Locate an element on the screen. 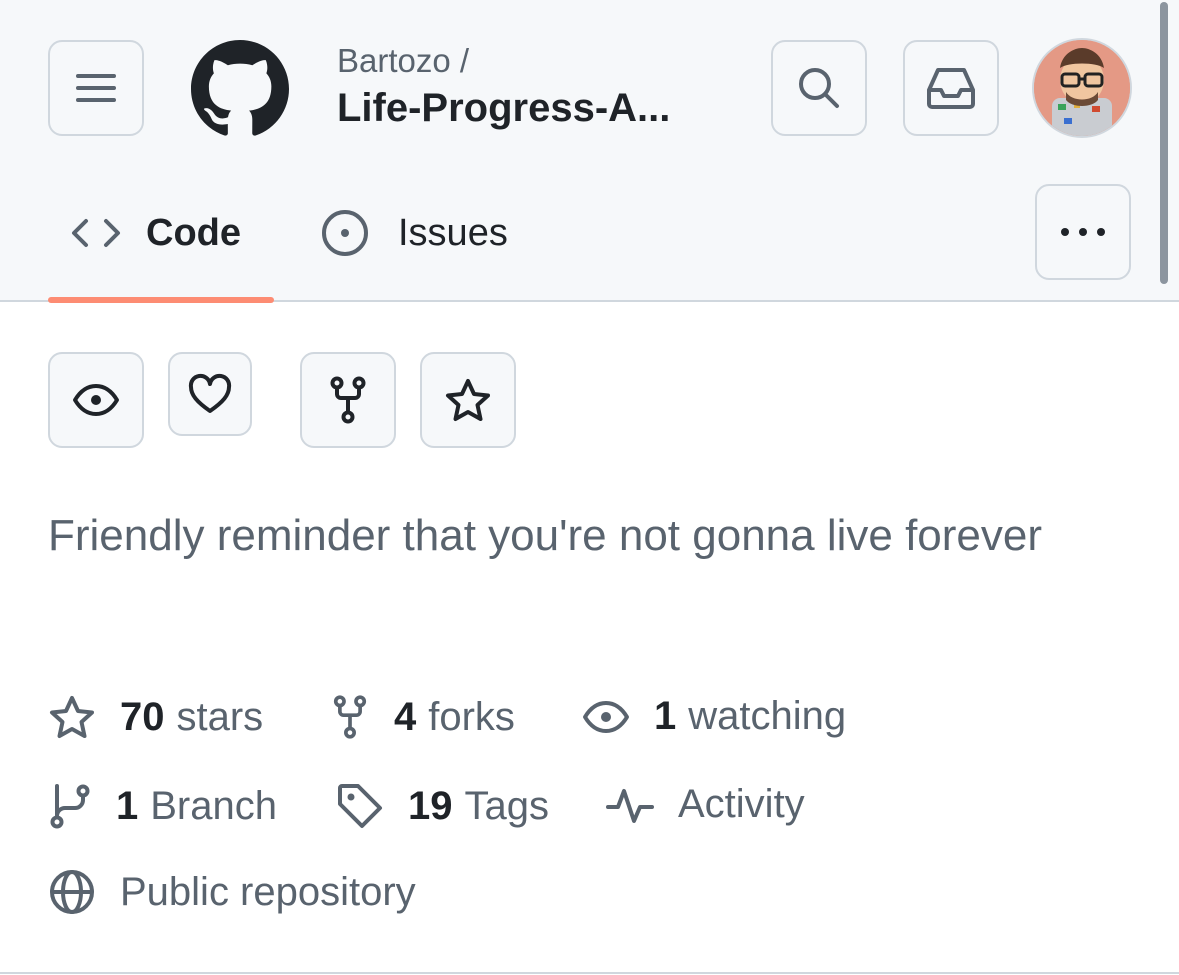  search-icon is located at coordinates (819, 88).